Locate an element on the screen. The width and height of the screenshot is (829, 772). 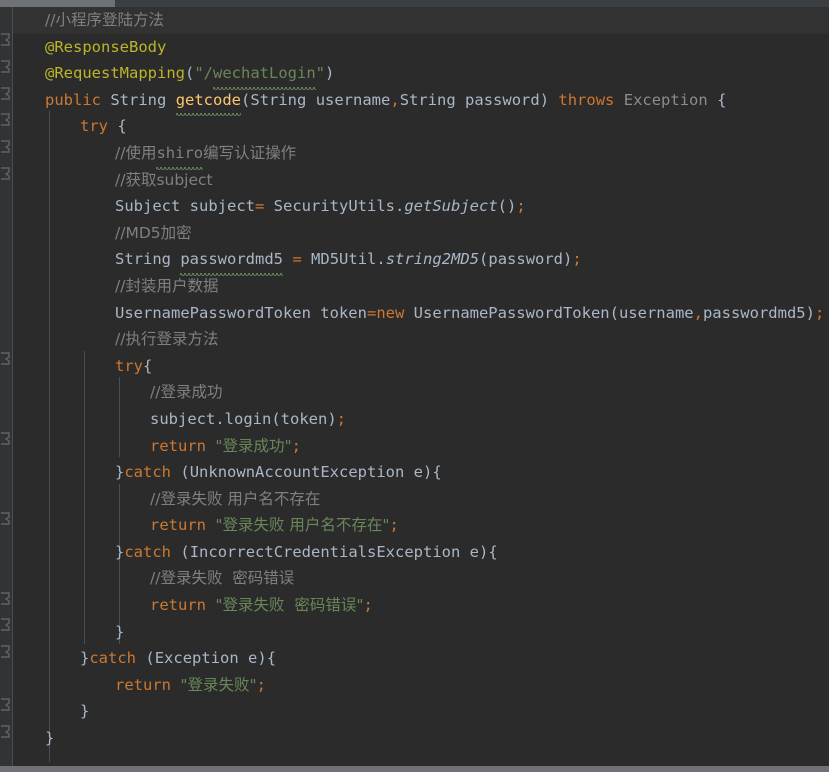
horizontal-scrollbar-thumb is located at coordinates (57, 3).